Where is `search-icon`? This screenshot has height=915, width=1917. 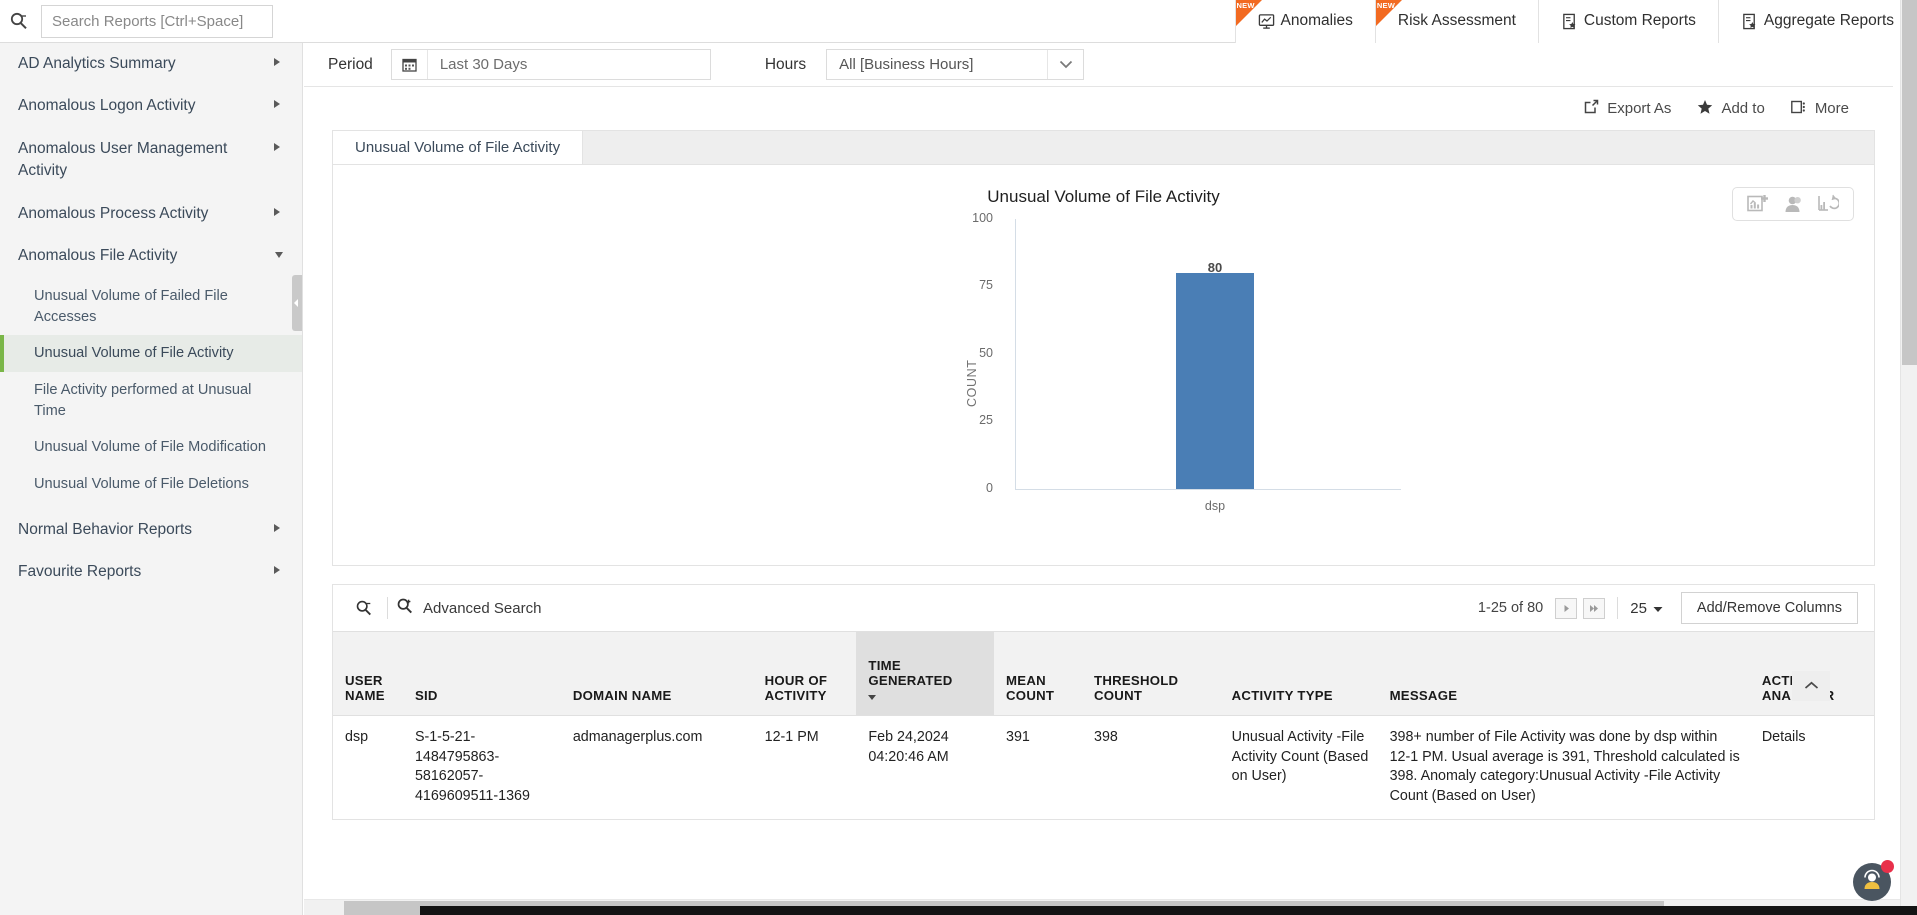
search-icon is located at coordinates (364, 608).